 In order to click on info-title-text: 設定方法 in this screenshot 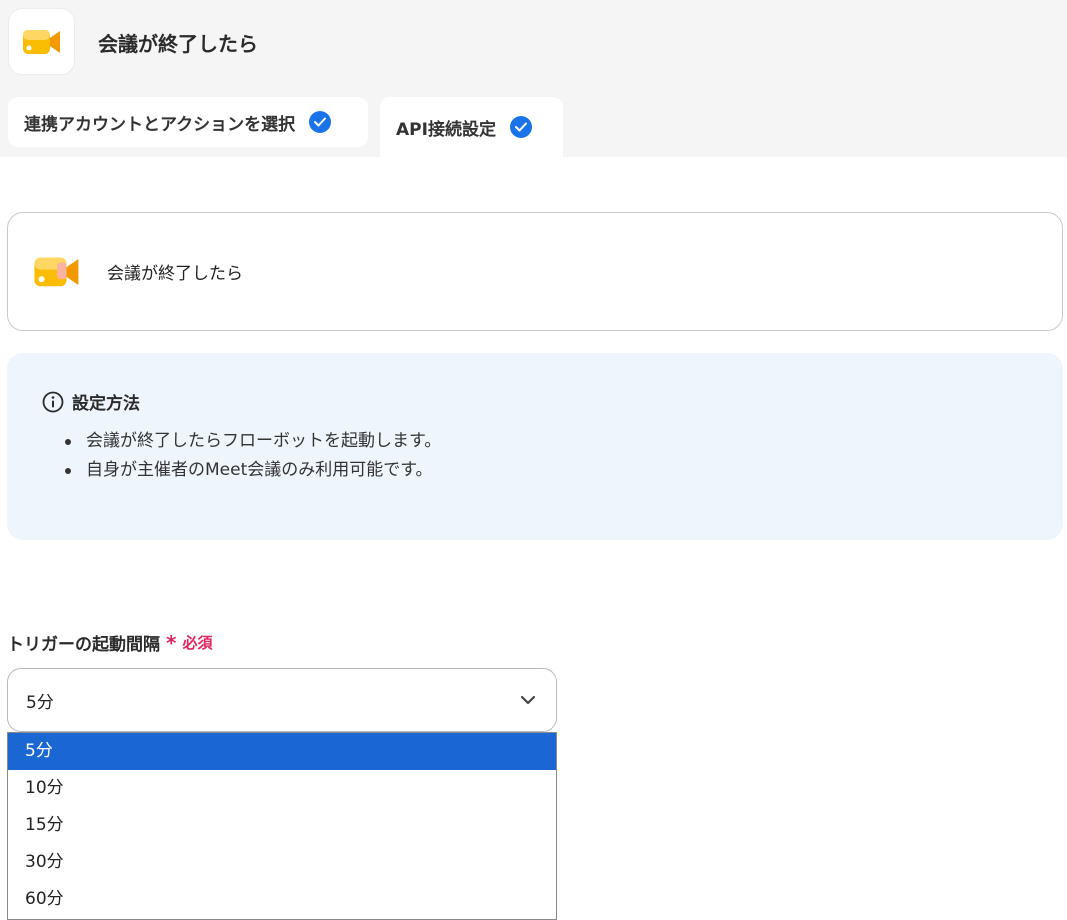, I will do `click(106, 404)`.